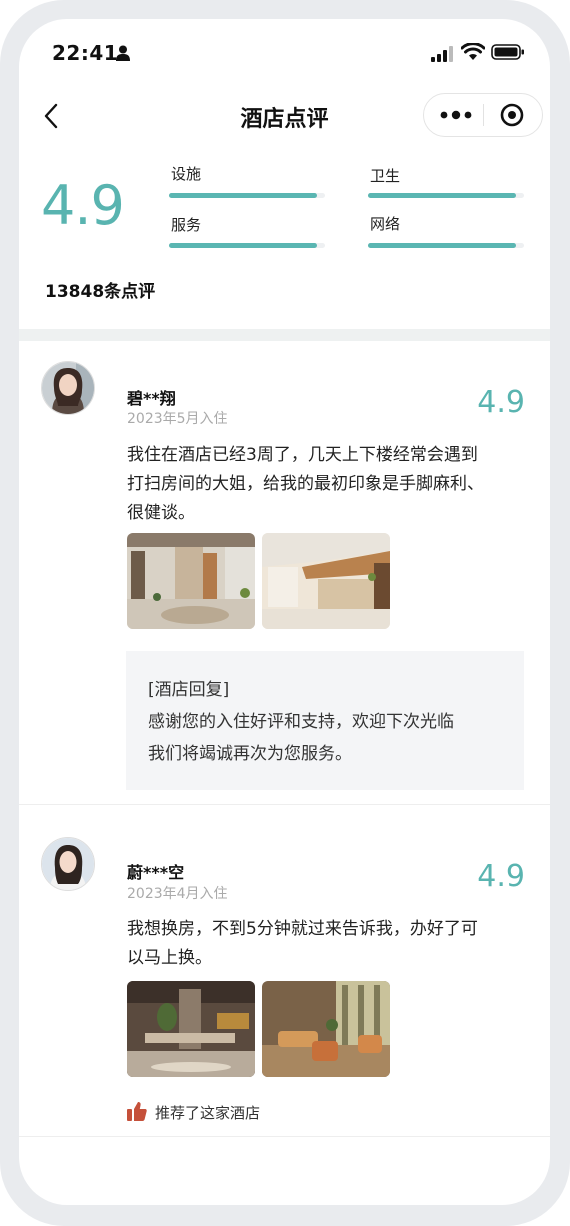 This screenshot has width=570, height=1226. Describe the element at coordinates (385, 224) in the screenshot. I see `metric-label: 网络` at that location.